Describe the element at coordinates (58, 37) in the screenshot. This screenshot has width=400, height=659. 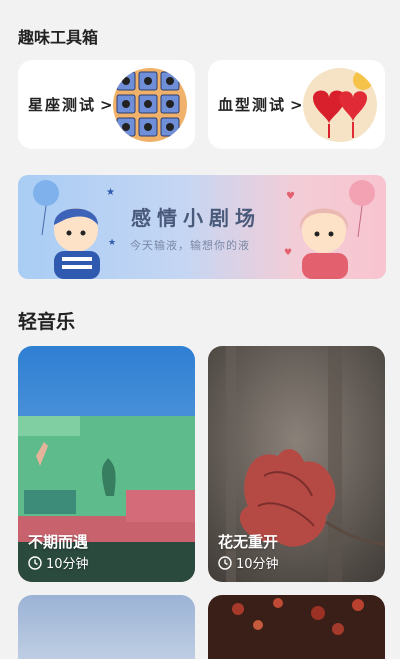
I see `toolbox-title: 趣味工具箱` at that location.